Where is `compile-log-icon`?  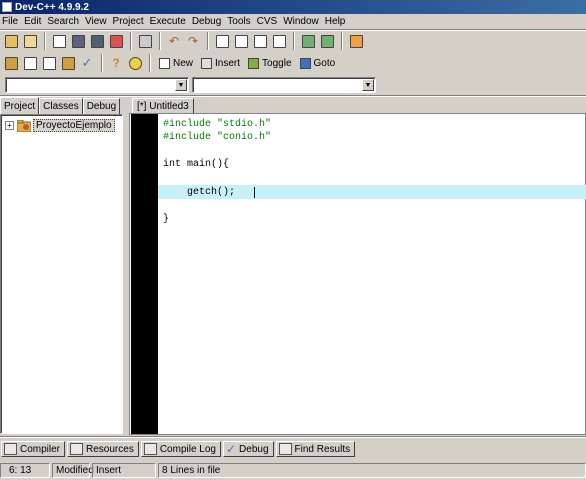 compile-log-icon is located at coordinates (150, 449).